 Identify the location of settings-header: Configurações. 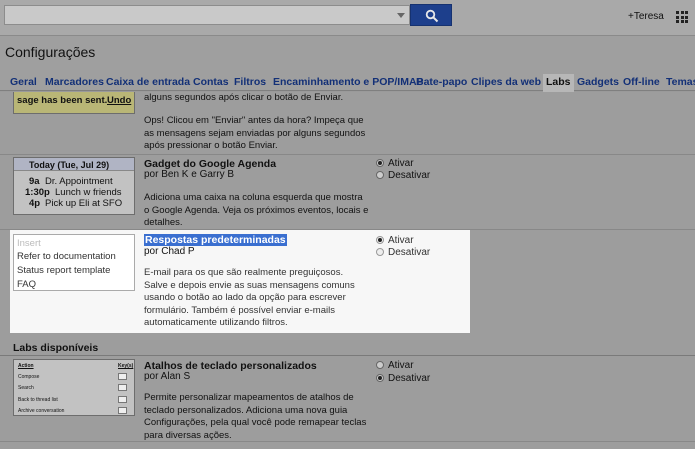
(347, 52).